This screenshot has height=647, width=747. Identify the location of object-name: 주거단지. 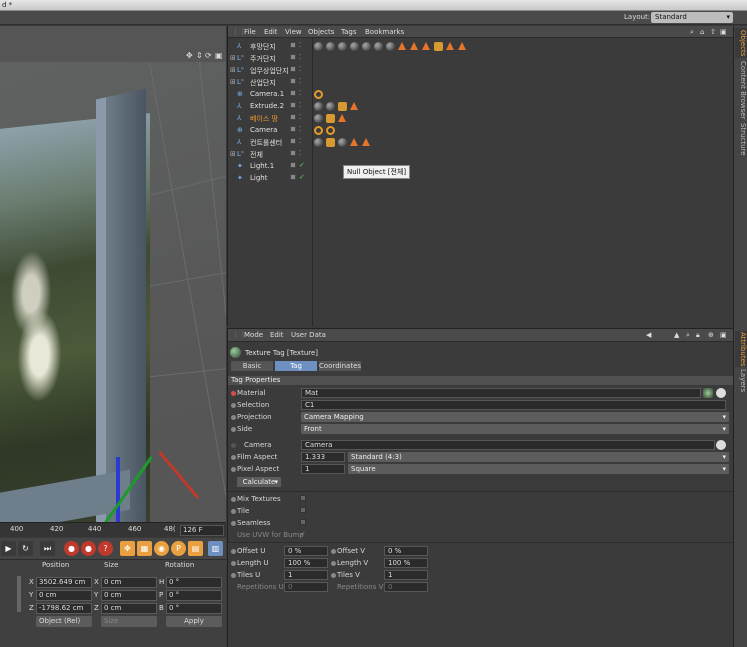
(263, 59).